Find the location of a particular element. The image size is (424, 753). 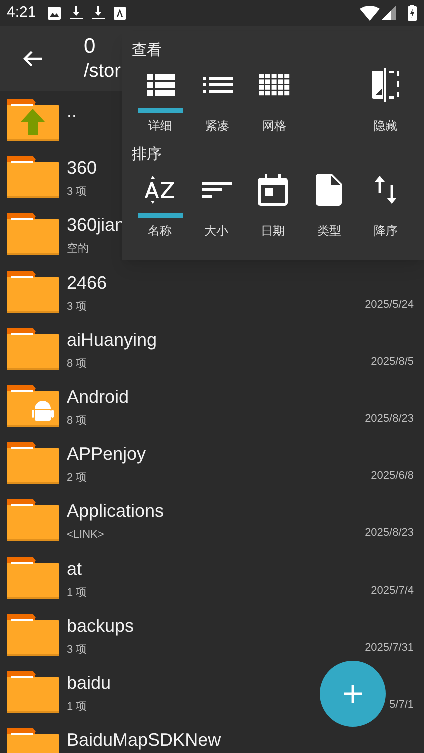

item-count: 2 项 is located at coordinates (77, 478).